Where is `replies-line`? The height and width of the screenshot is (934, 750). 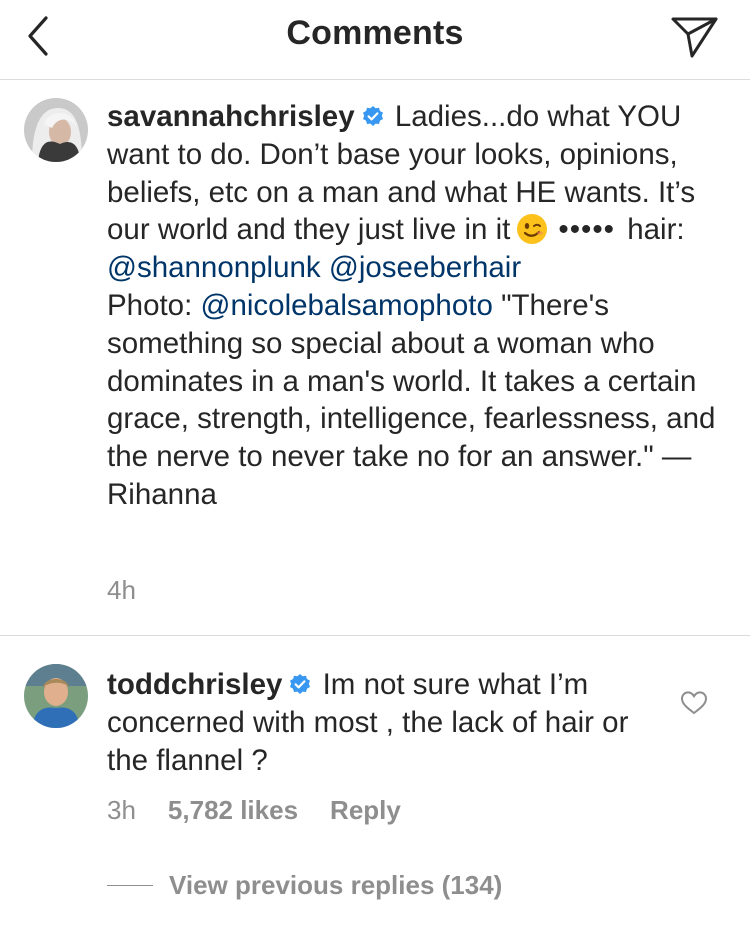 replies-line is located at coordinates (130, 885).